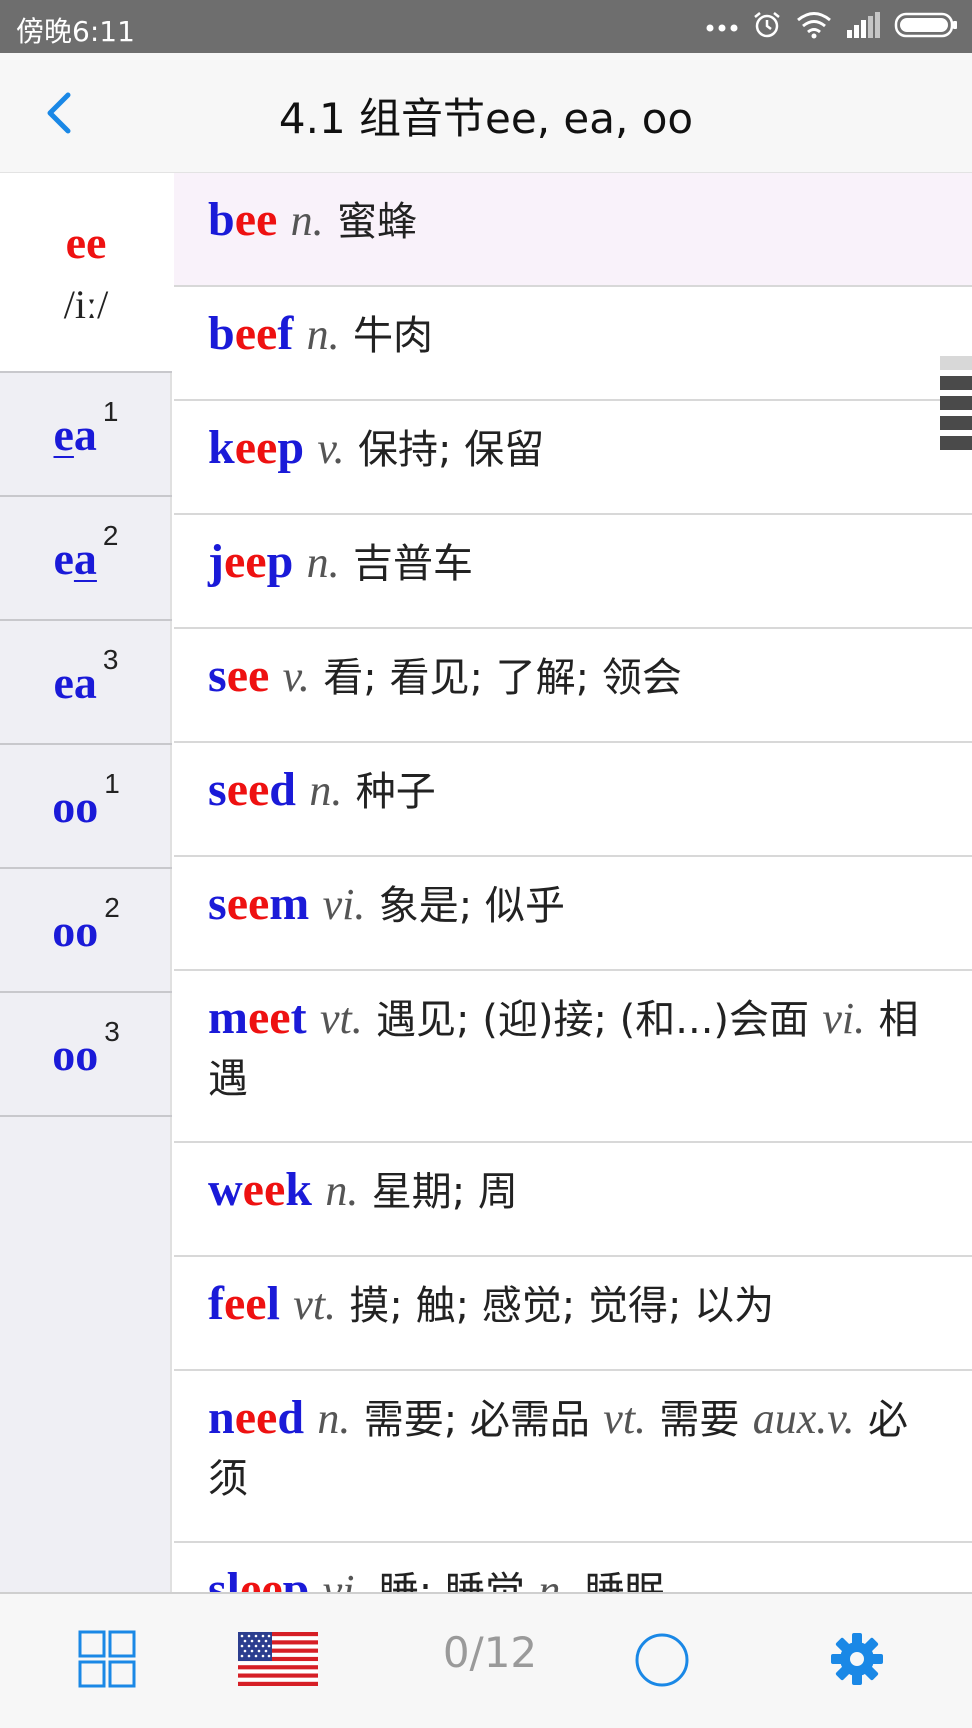  Describe the element at coordinates (863, 27) in the screenshot. I see `signal-icon` at that location.